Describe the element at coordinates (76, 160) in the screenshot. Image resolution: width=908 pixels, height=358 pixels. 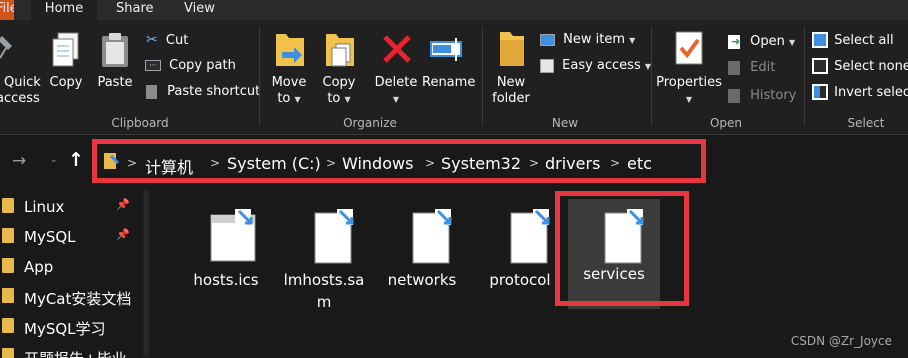
I see `up-arrow-icon: ↑` at that location.